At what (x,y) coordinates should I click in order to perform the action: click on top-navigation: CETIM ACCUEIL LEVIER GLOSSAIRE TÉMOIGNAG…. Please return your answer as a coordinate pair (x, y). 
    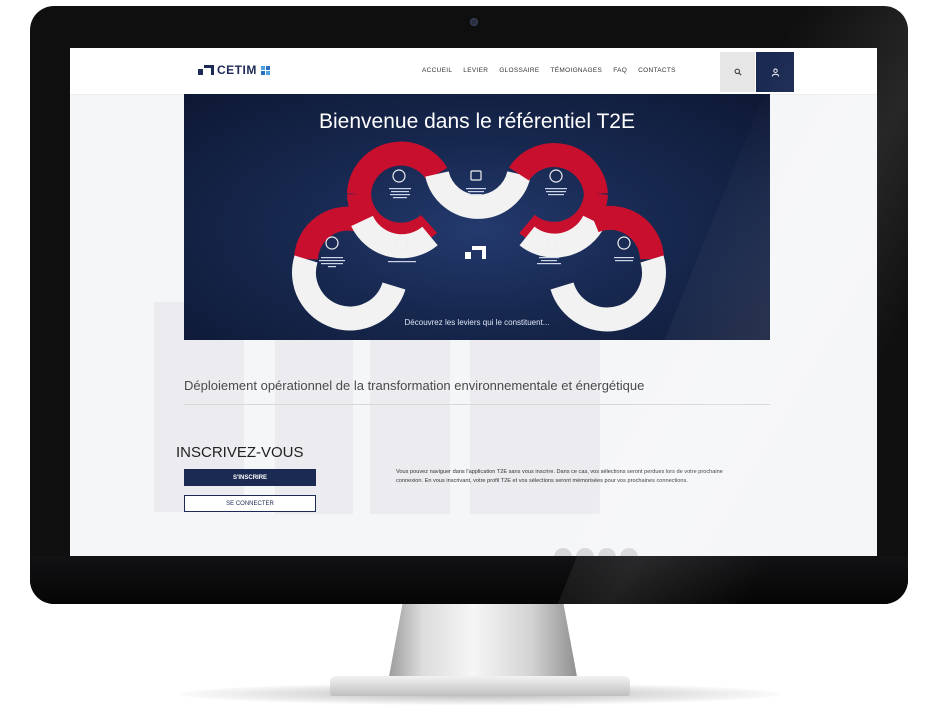
    Looking at the image, I should click on (473, 71).